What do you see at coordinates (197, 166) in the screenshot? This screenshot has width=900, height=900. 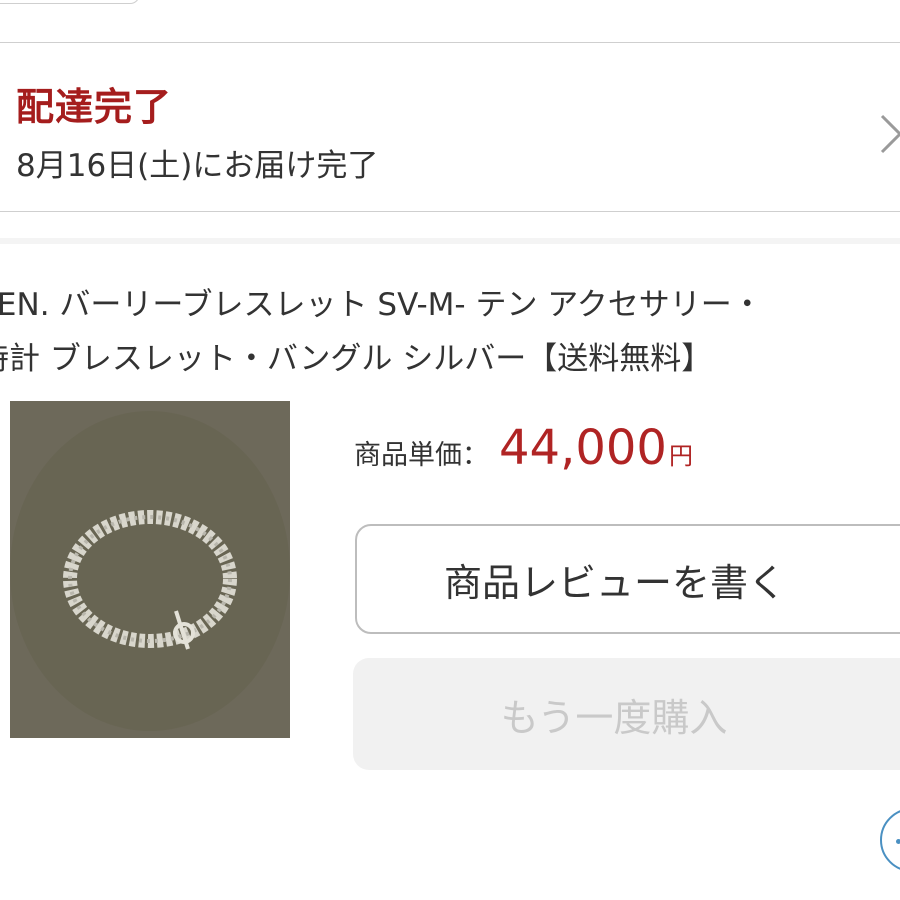 I see `delivery-date: 8月16日(土)にお届け完了` at bounding box center [197, 166].